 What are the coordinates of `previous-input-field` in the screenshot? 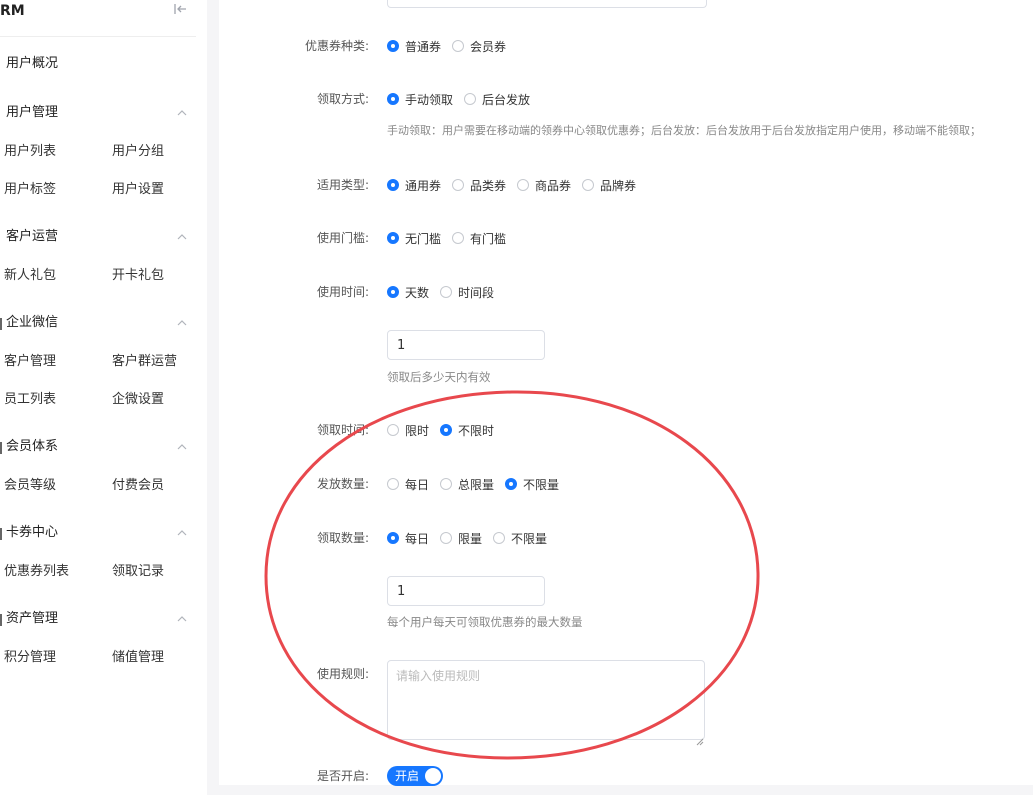 It's located at (547, 4).